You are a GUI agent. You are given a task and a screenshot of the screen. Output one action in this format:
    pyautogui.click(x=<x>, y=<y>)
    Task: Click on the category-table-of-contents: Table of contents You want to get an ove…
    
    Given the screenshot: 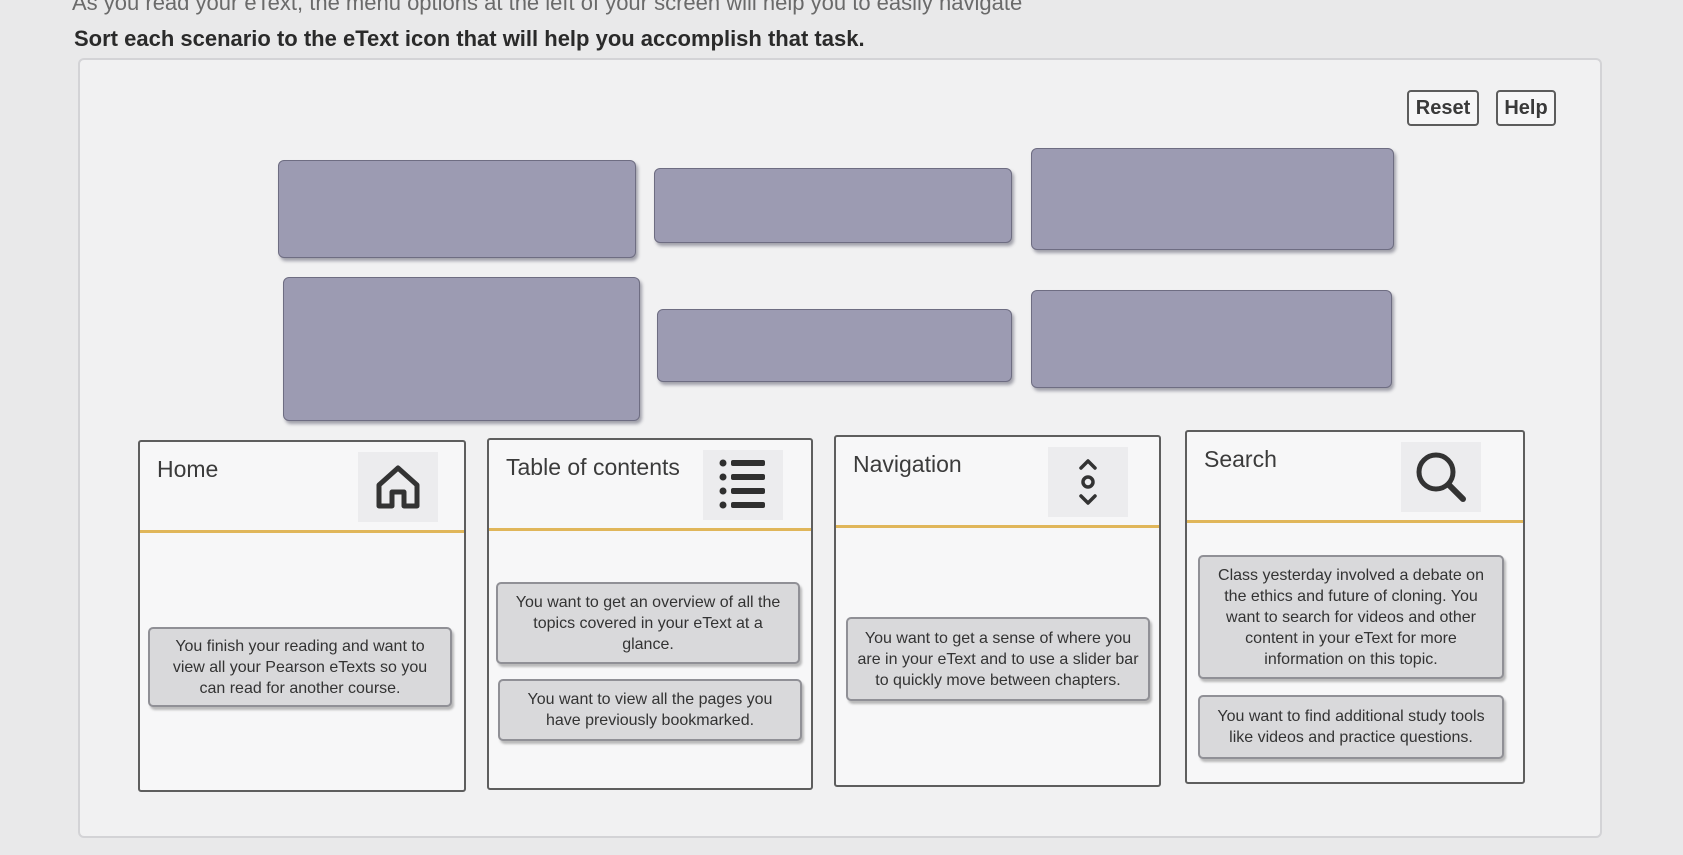 What is the action you would take?
    pyautogui.click(x=650, y=614)
    